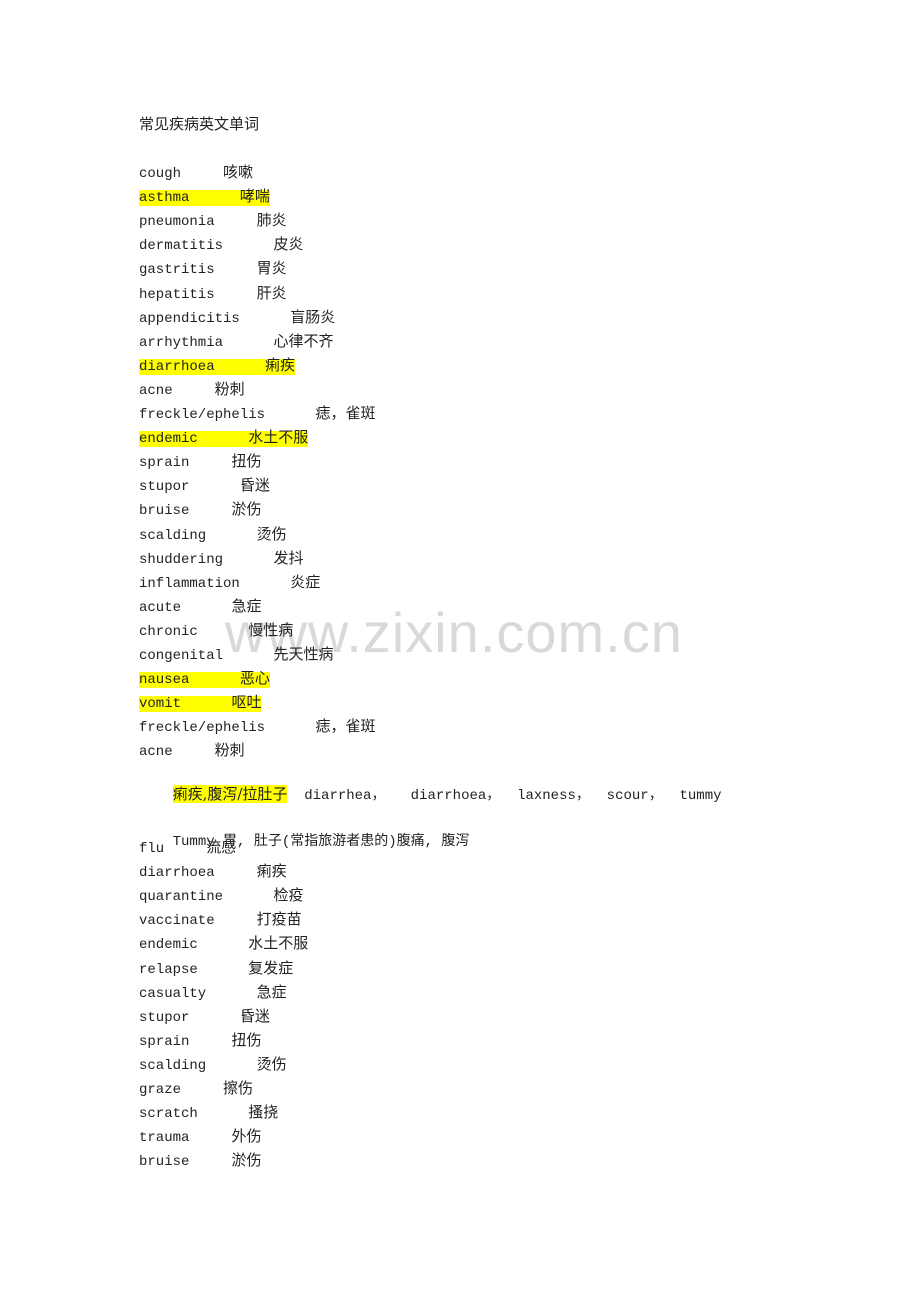 This screenshot has height=1302, width=920. What do you see at coordinates (200, 702) in the screenshot?
I see `list-item: vomit 呕吐` at bounding box center [200, 702].